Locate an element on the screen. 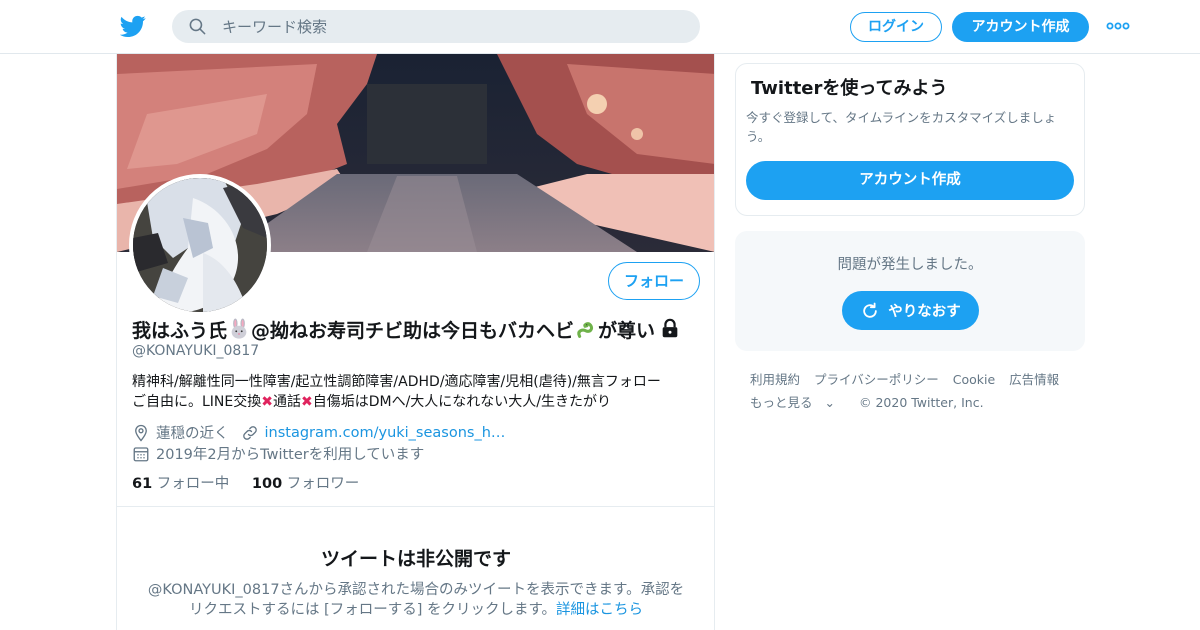  profile-avatar is located at coordinates (200, 245).